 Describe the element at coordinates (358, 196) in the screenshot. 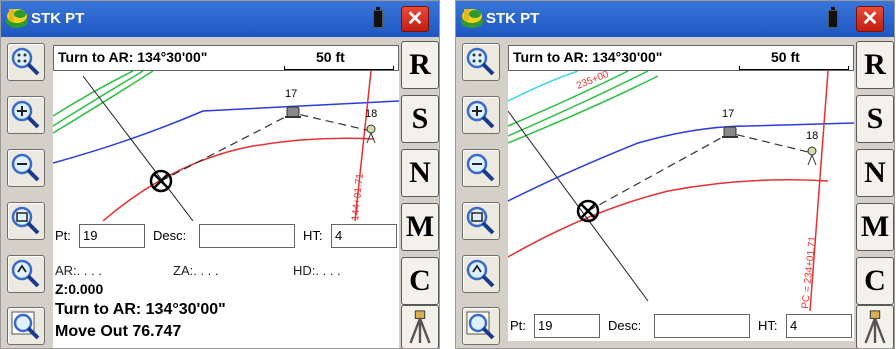

I see `station-label: 144+01.71` at that location.